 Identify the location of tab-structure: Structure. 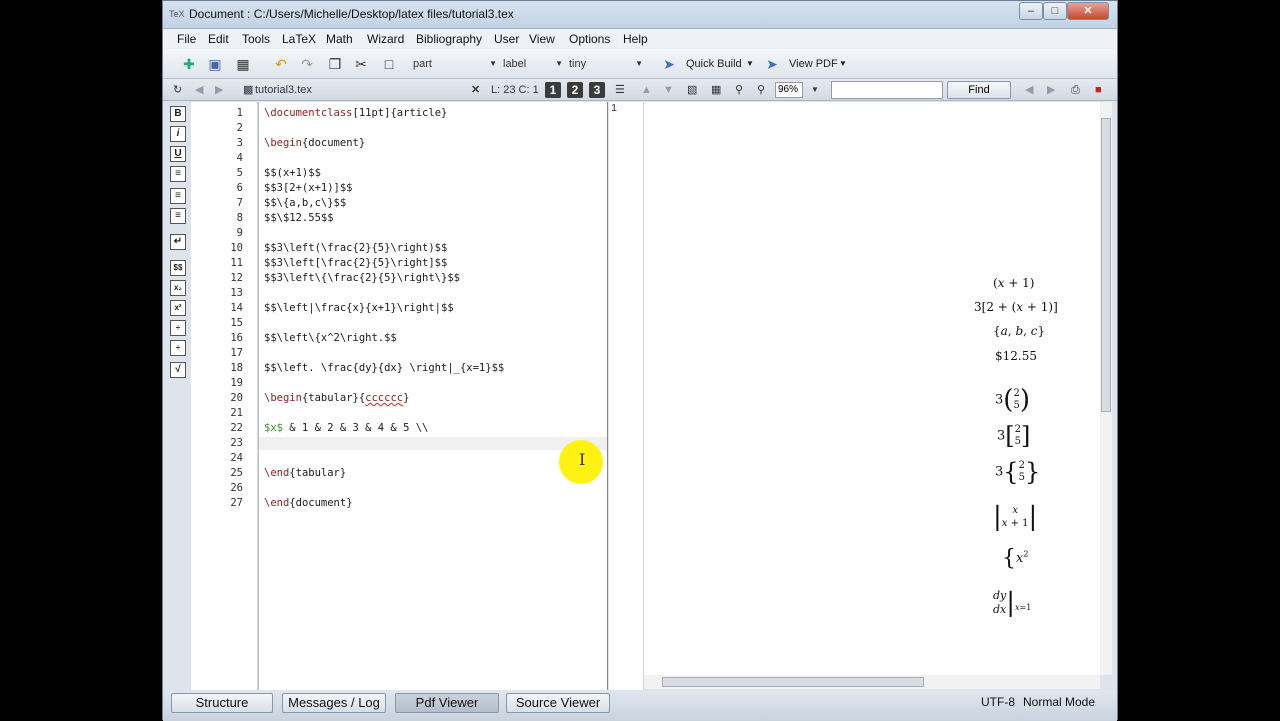
(222, 703).